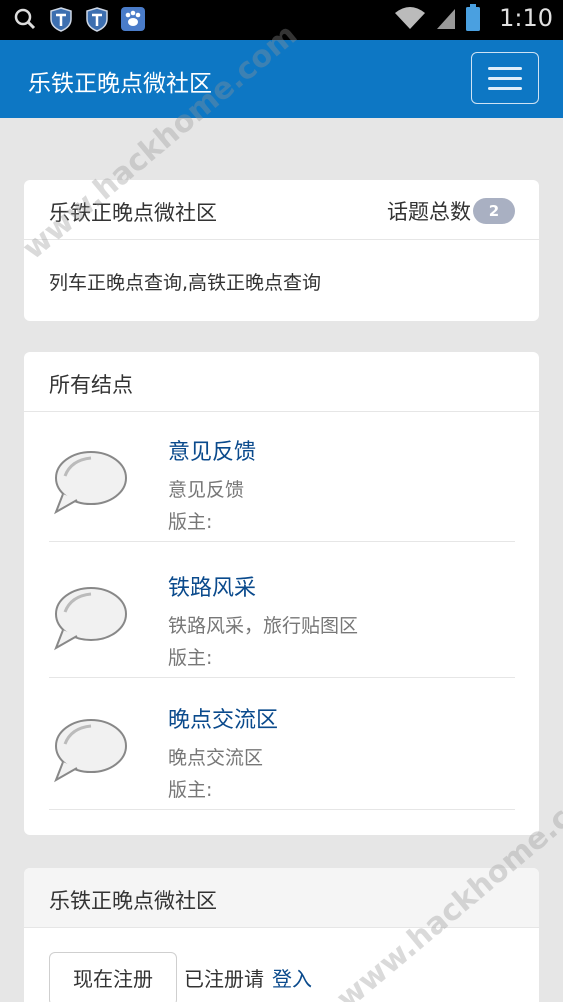 The height and width of the screenshot is (1002, 563). What do you see at coordinates (282, 477) in the screenshot?
I see `node-item: 意见反馈 意见反馈 版主:` at bounding box center [282, 477].